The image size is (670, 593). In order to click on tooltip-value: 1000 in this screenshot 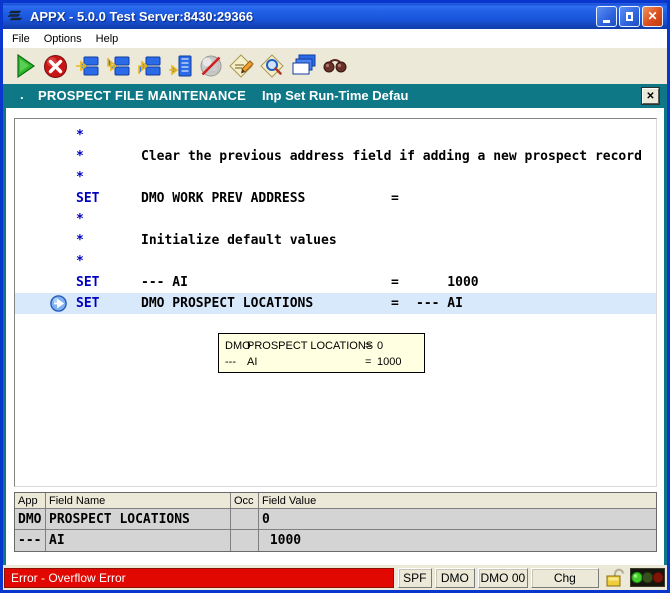, I will do `click(389, 362)`.